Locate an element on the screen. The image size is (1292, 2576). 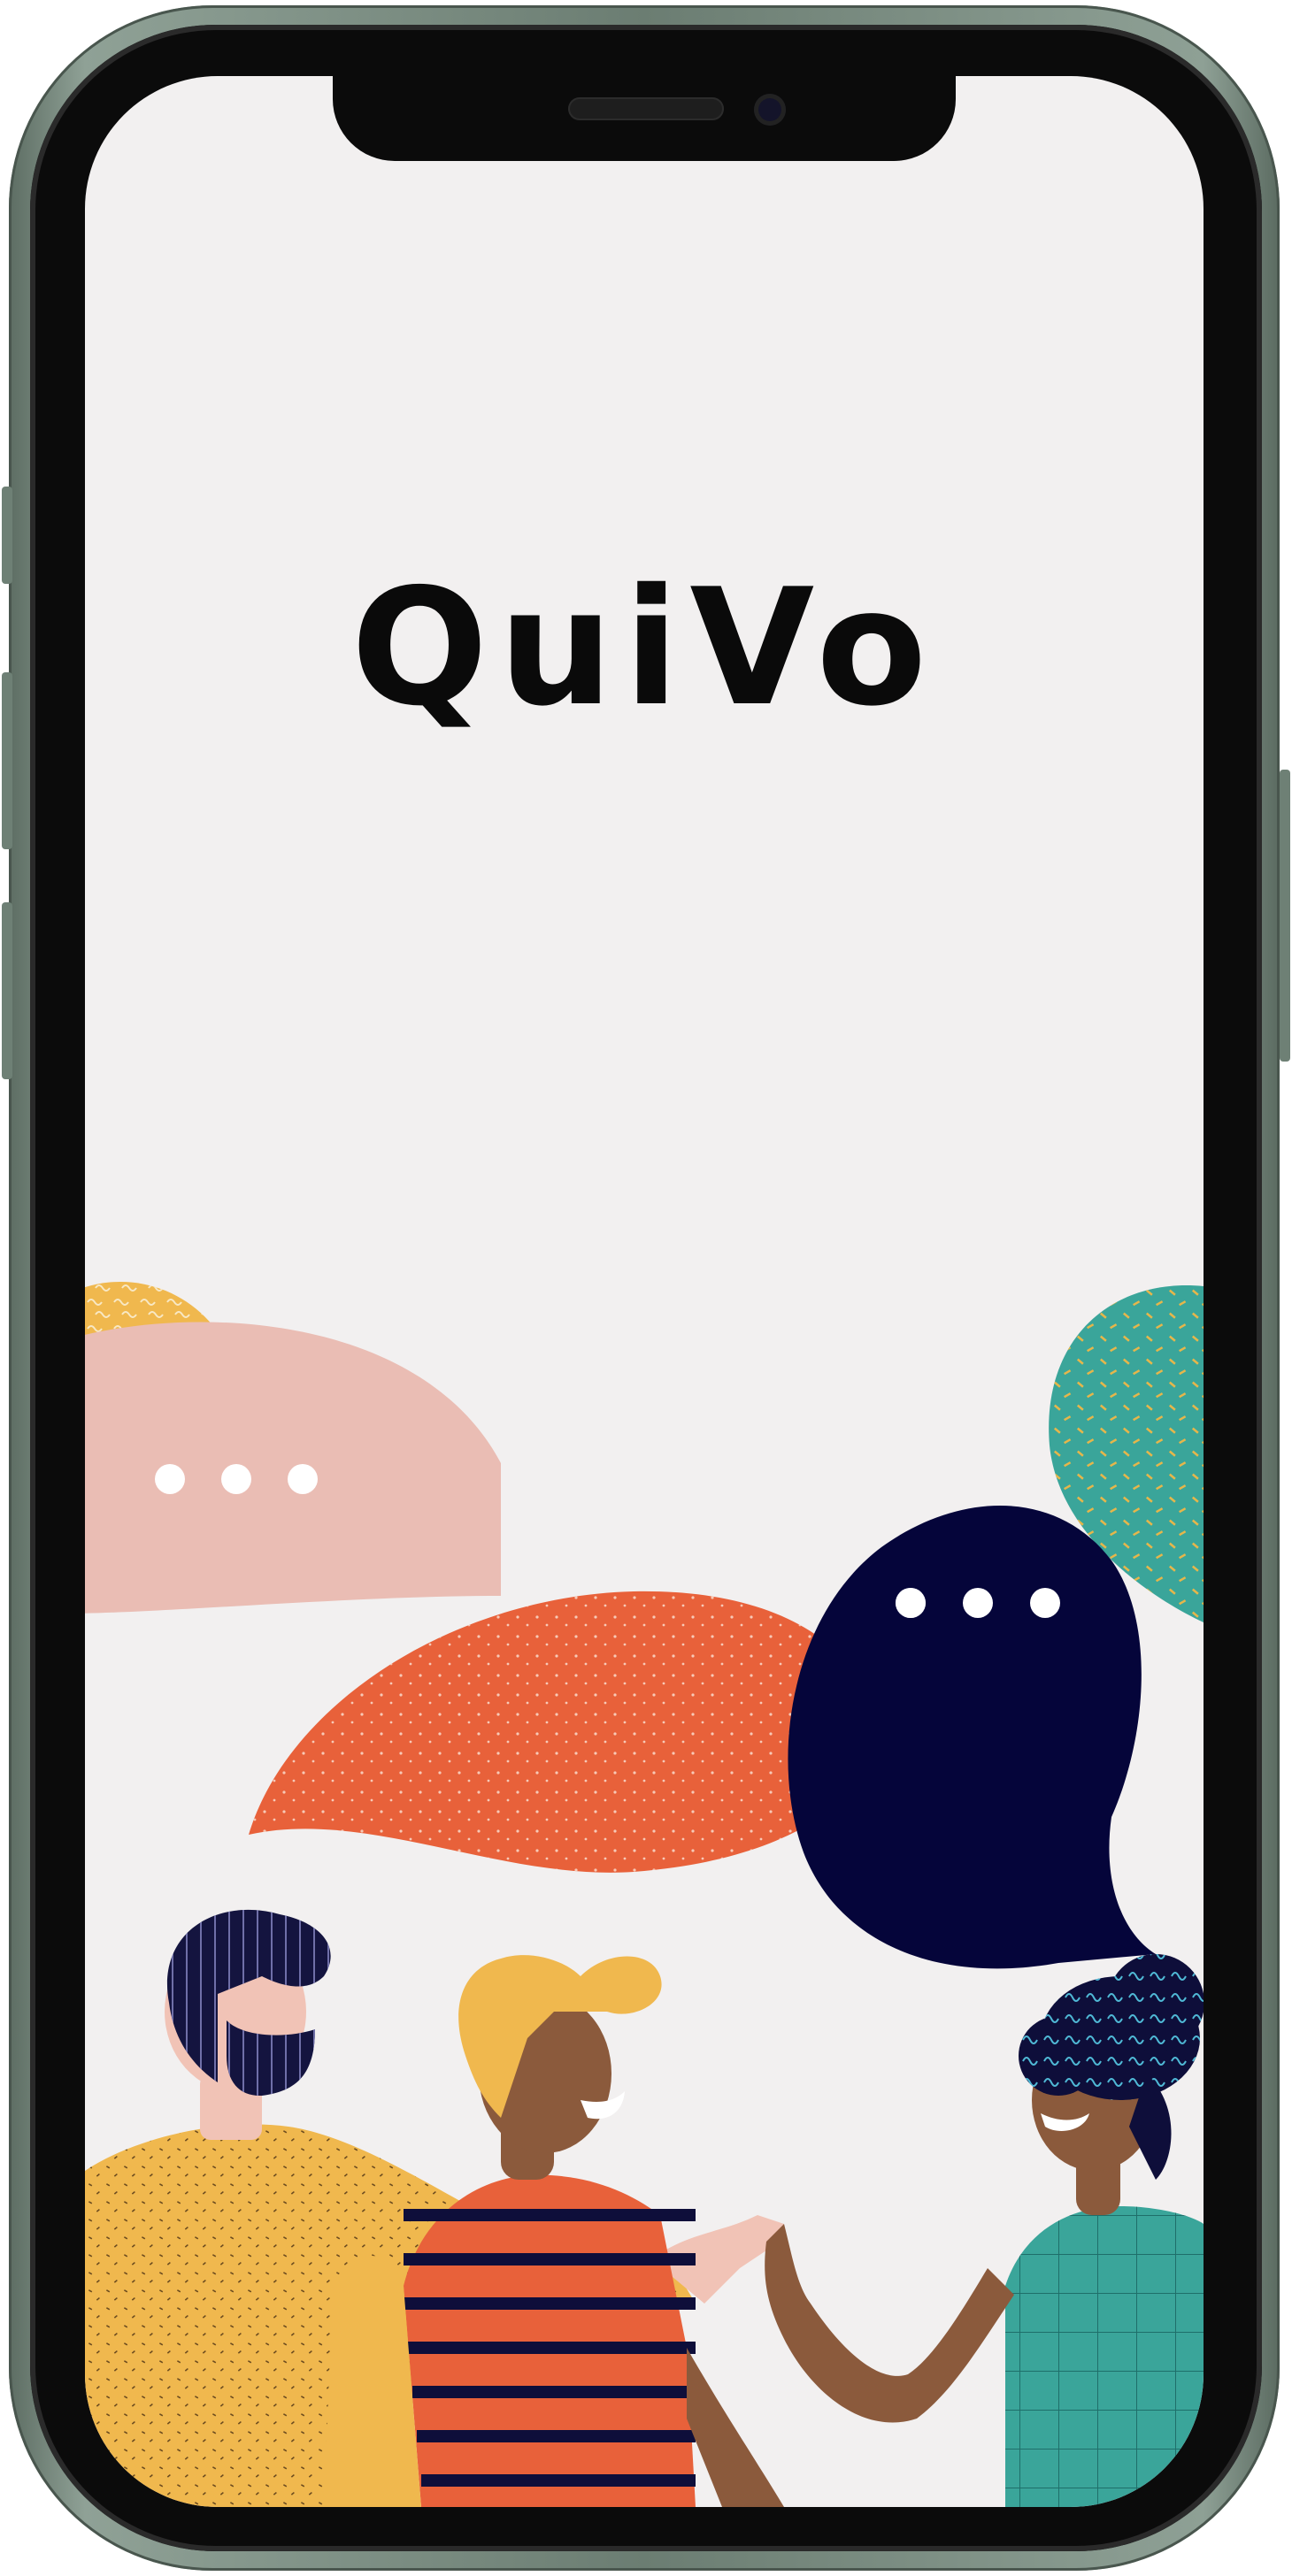
power-button is located at coordinates (1285, 916).